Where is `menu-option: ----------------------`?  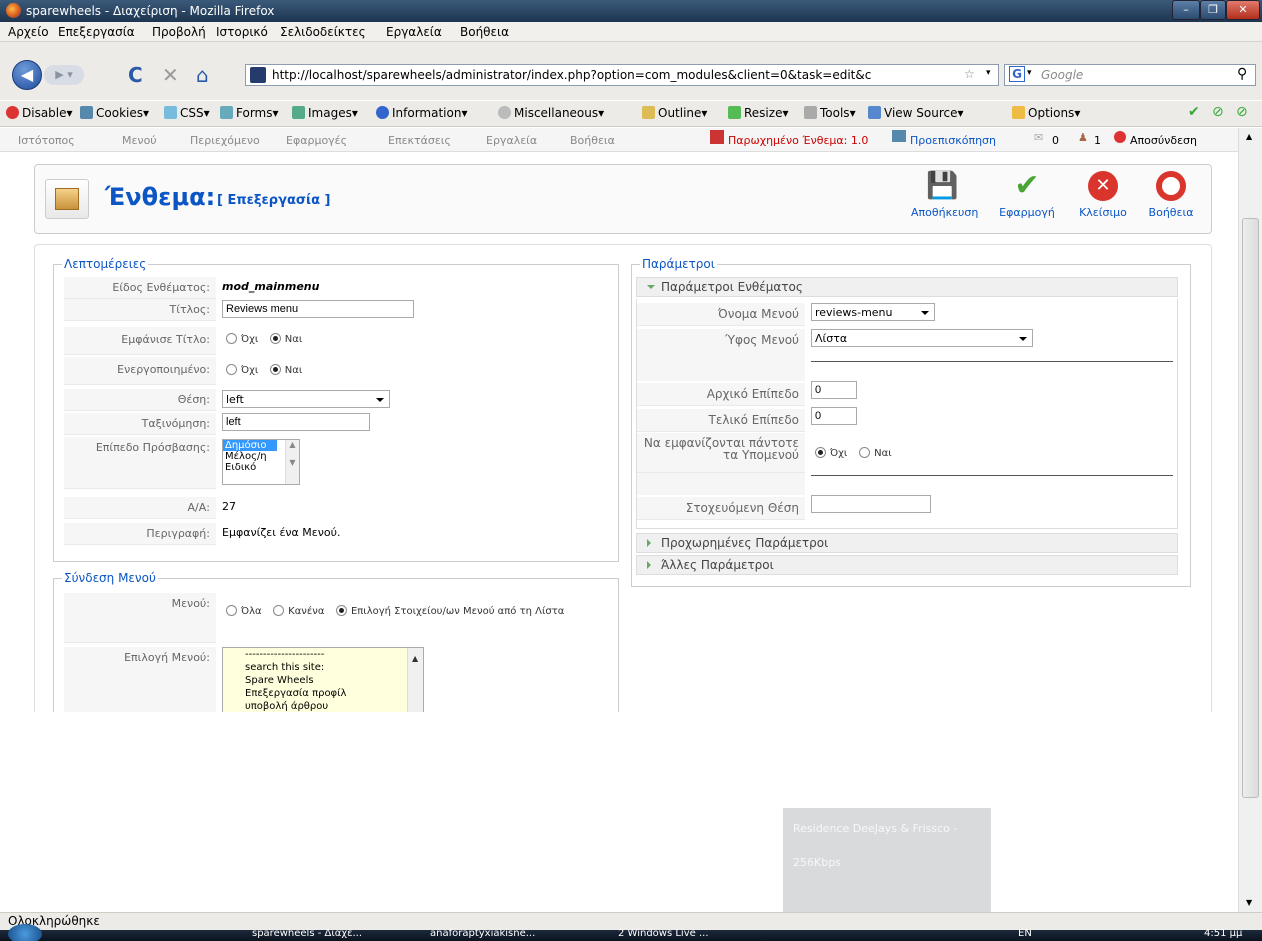 menu-option: ---------------------- is located at coordinates (323, 654).